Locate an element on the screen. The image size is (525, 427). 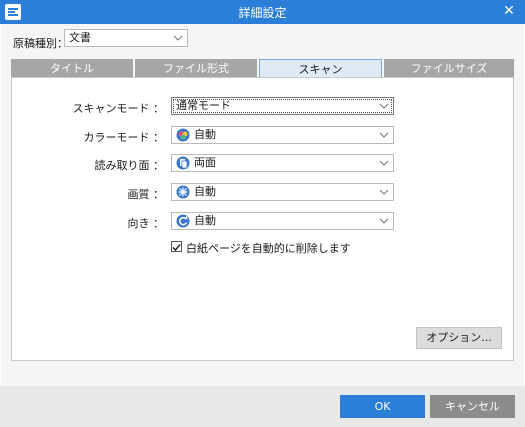
tab-file-format: ファイル形式 is located at coordinates (196, 68).